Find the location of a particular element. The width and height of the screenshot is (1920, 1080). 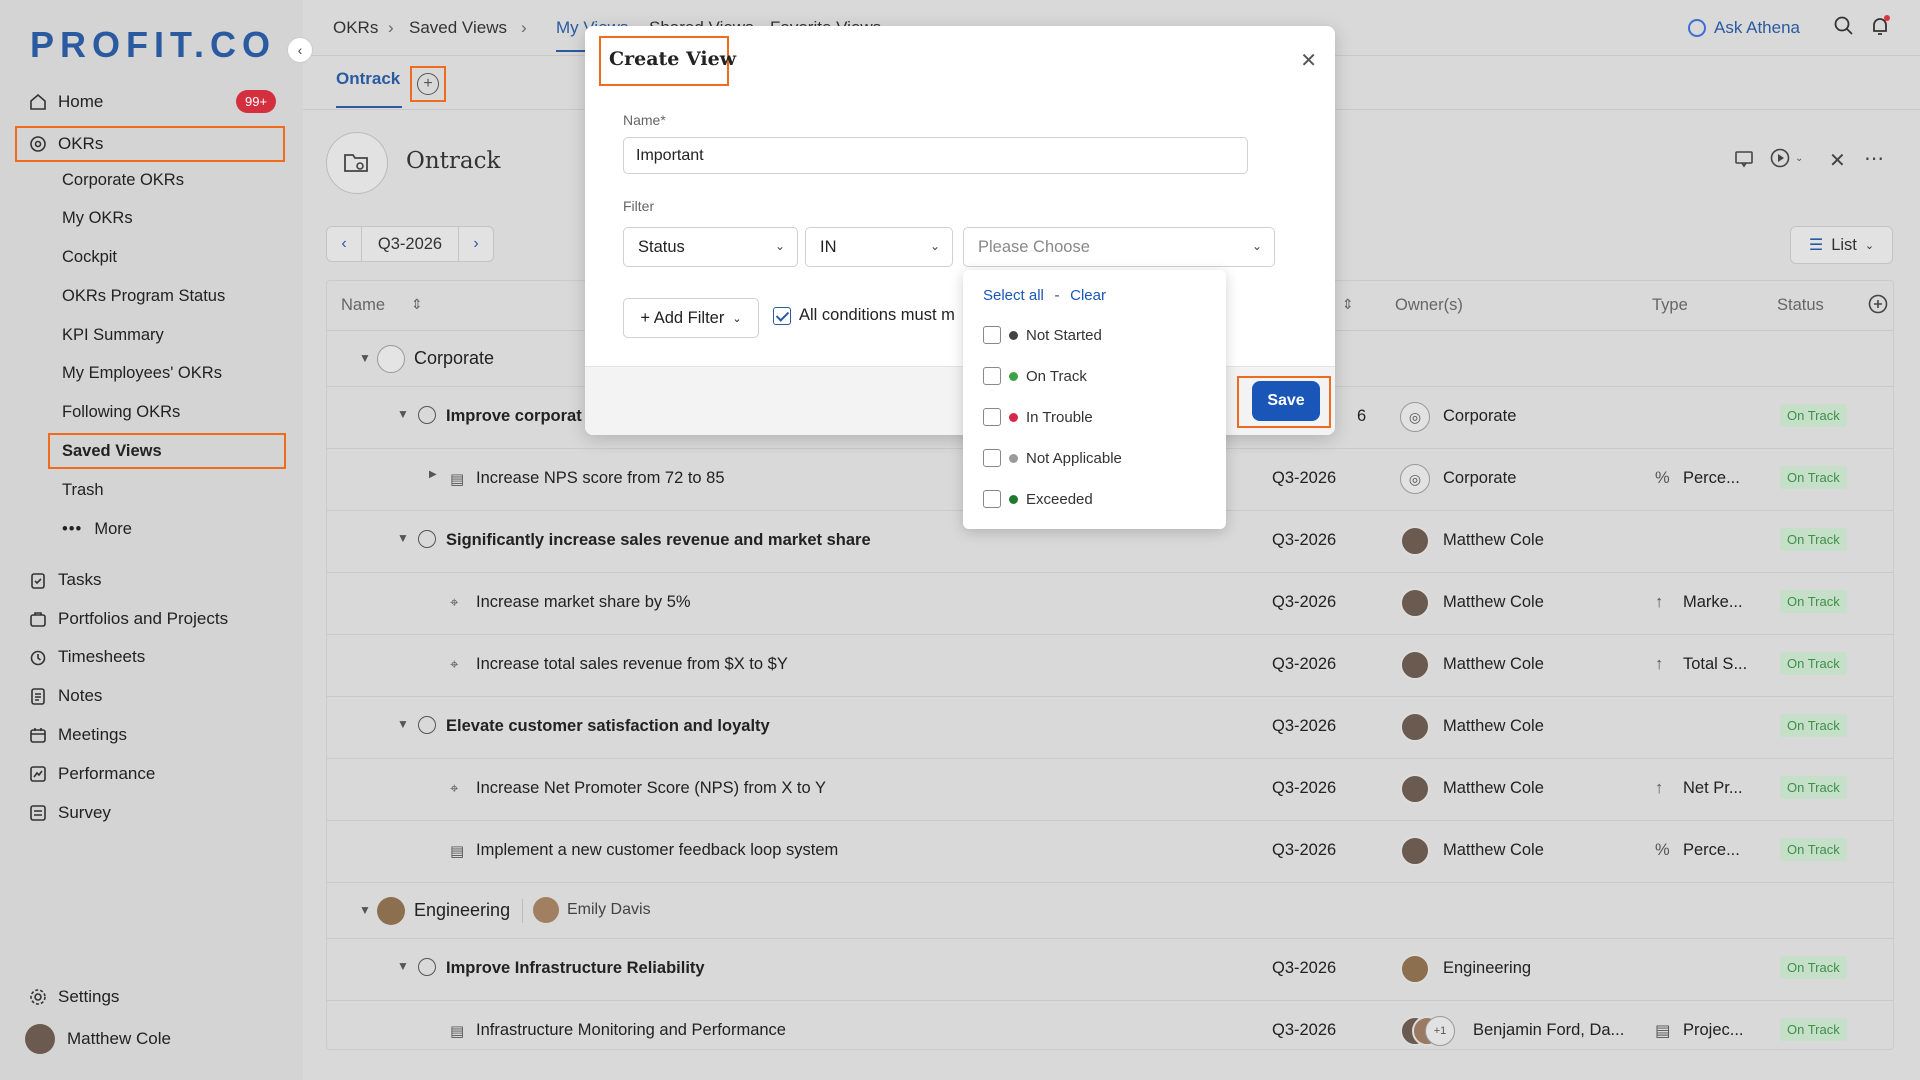

sidebar-sub-trash: Trash is located at coordinates (83, 490).